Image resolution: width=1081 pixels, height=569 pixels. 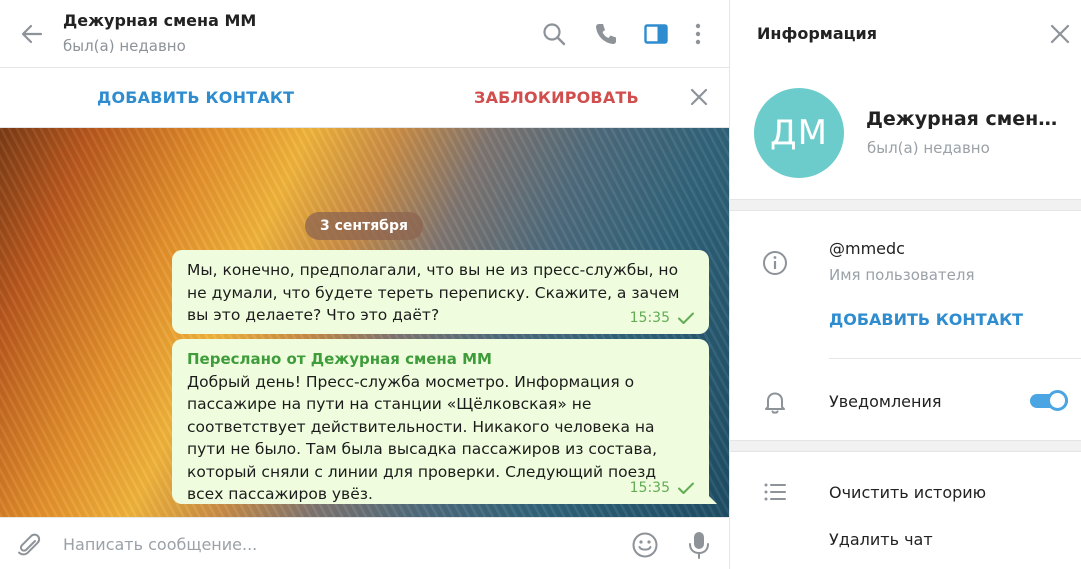 I want to click on phone-icon, so click(x=606, y=34).